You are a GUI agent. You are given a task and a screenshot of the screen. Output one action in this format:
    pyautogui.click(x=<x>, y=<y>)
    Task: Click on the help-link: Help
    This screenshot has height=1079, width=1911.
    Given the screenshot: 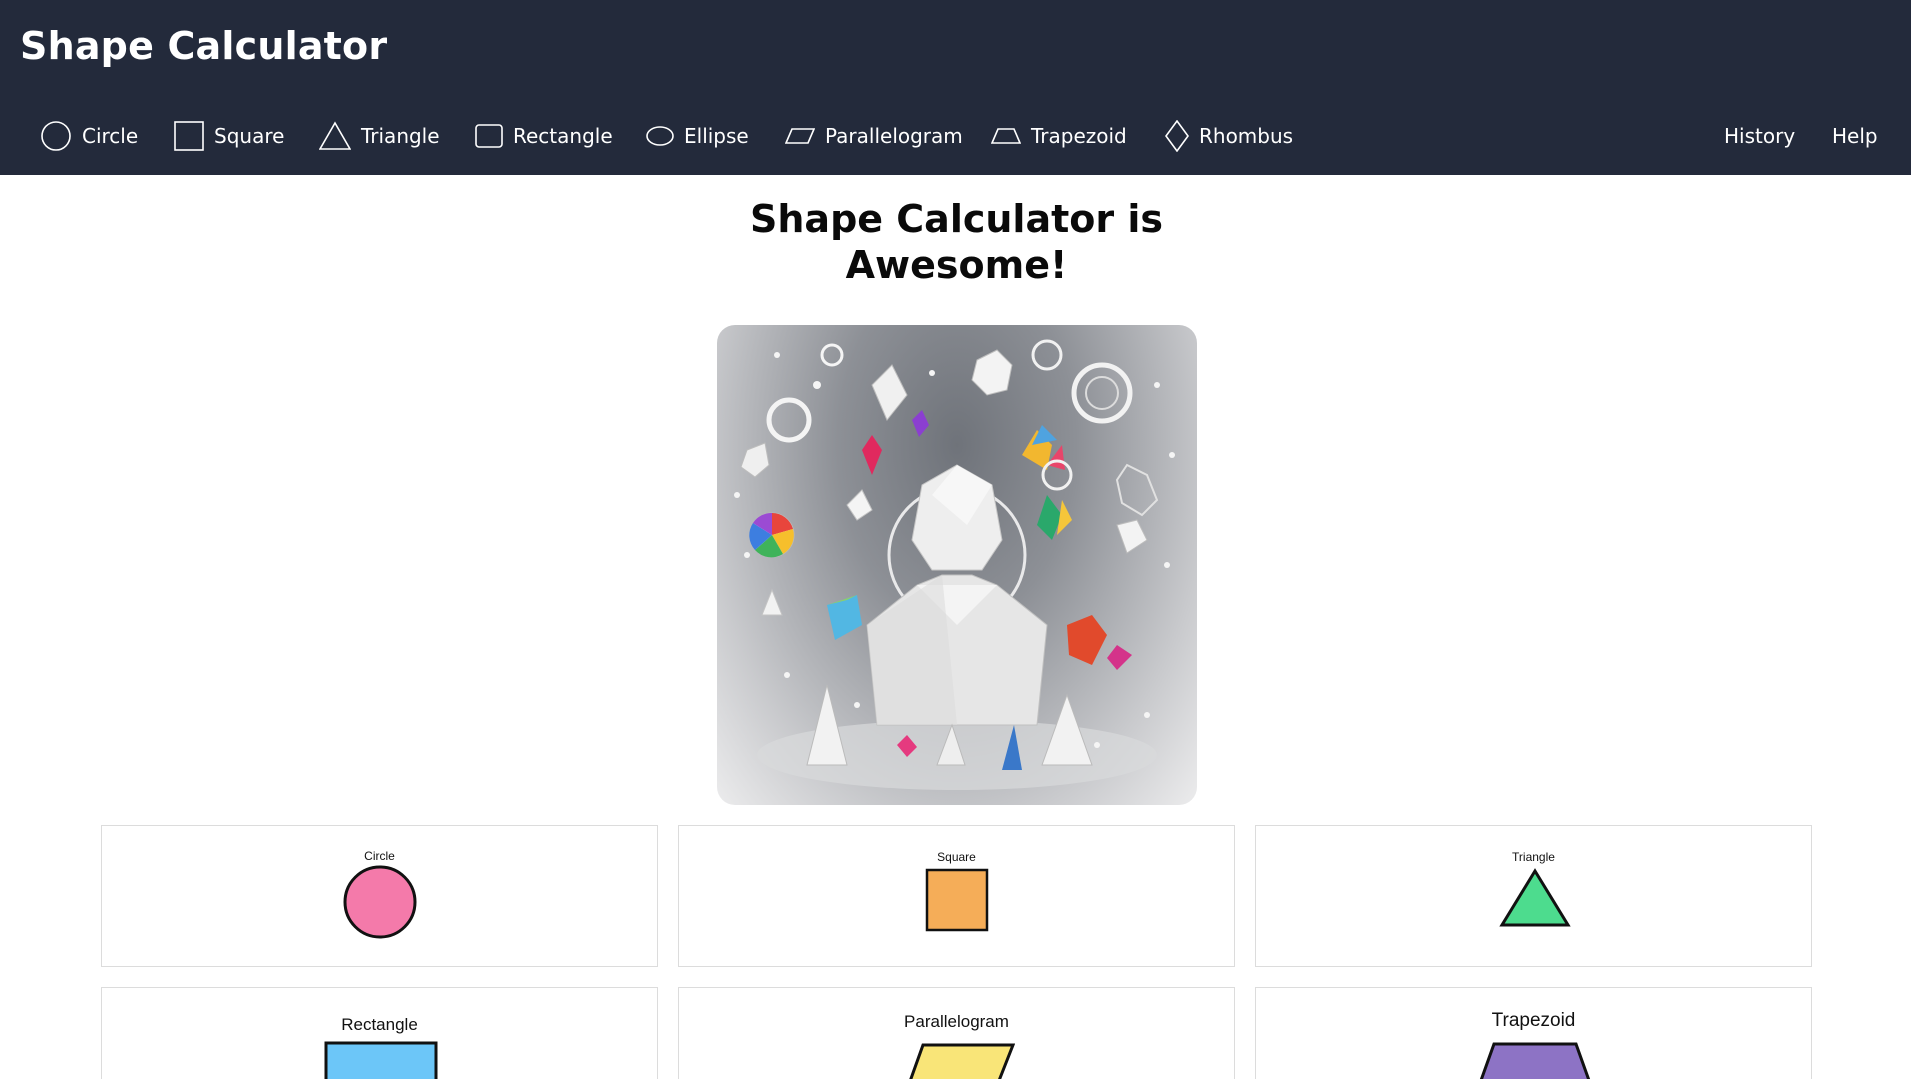 What is the action you would take?
    pyautogui.click(x=1855, y=136)
    